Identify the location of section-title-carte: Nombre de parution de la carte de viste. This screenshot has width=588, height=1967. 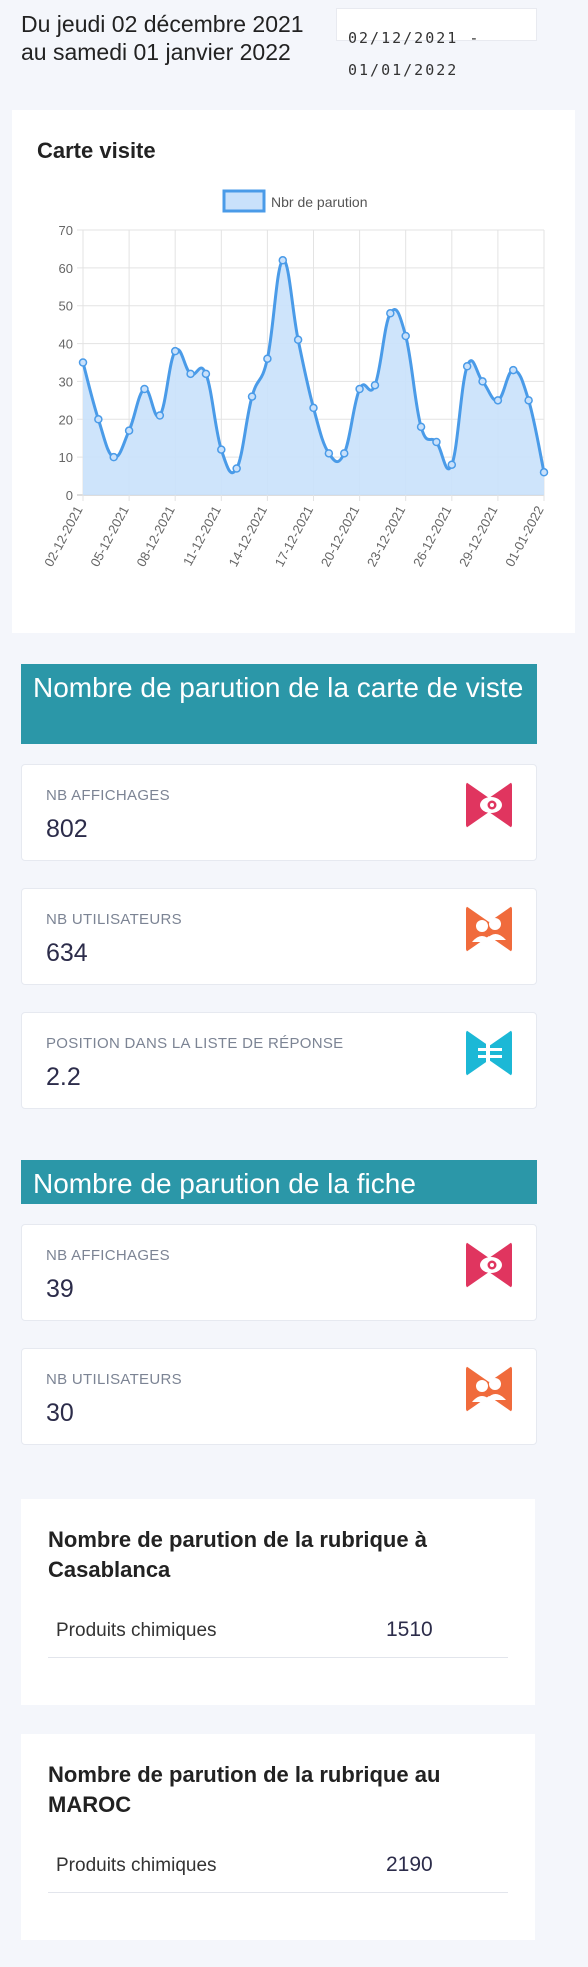
(279, 704).